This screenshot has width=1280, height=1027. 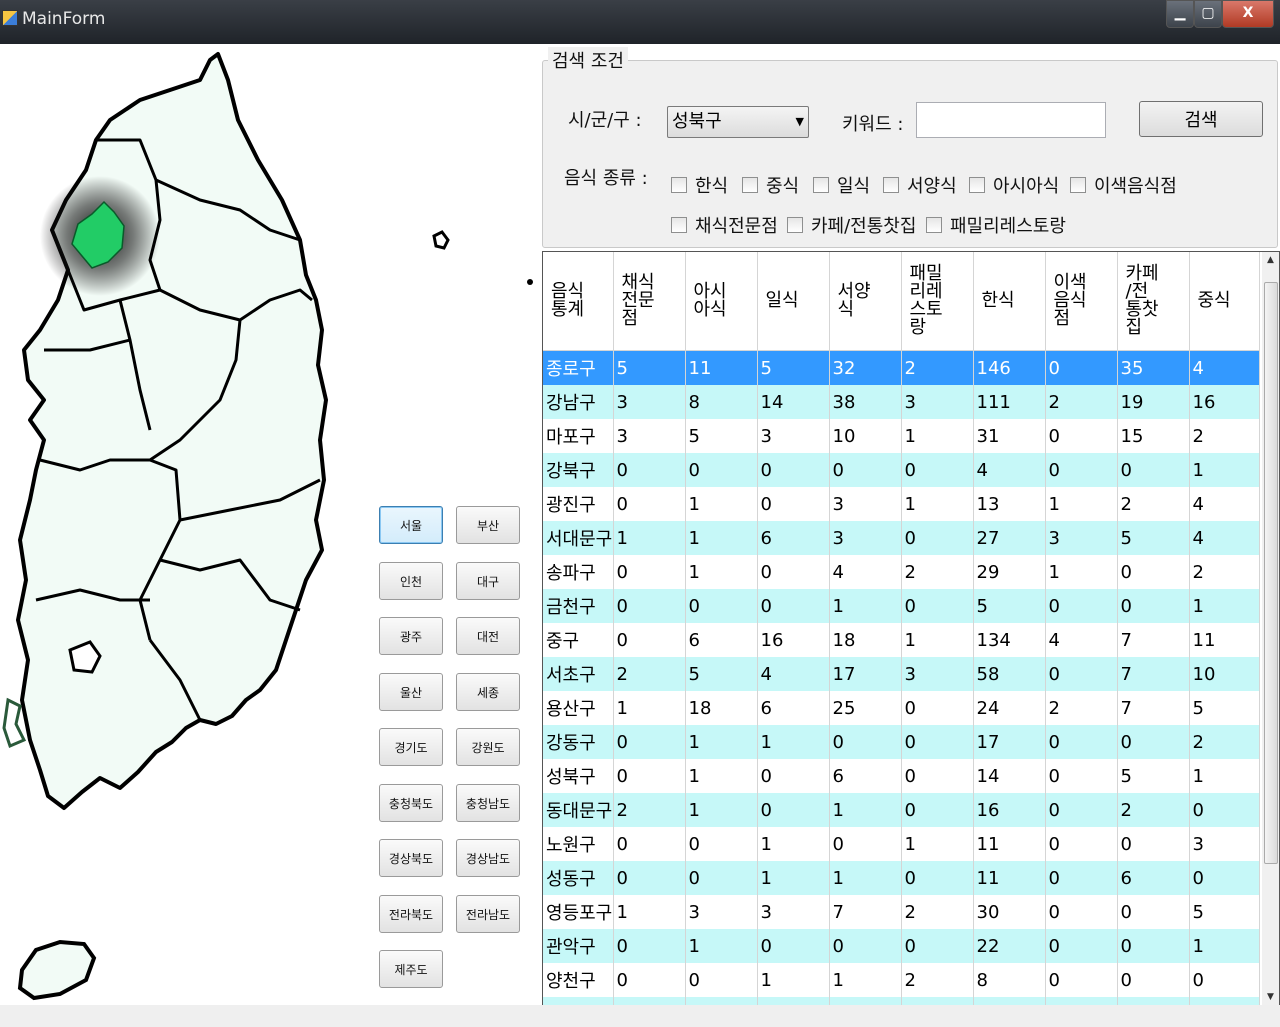 I want to click on column-header: 카페 /전 통찻 집, so click(x=1153, y=301).